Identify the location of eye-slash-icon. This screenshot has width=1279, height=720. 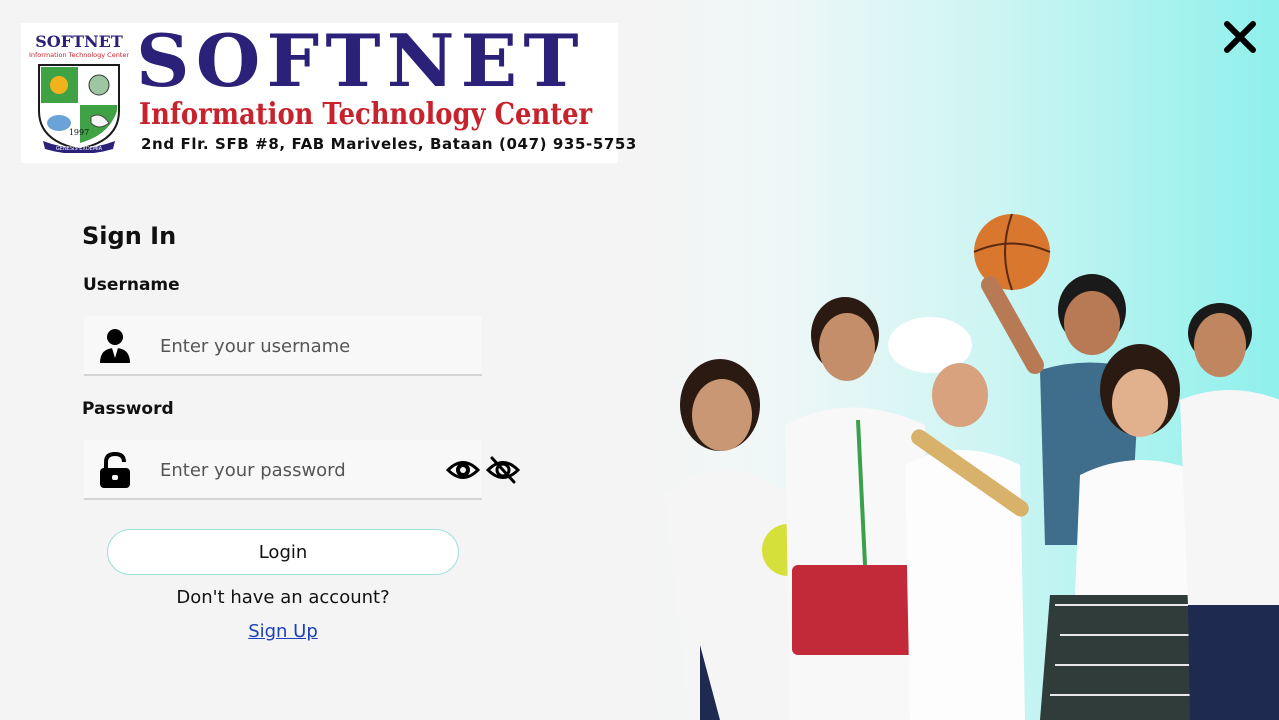
(503, 470).